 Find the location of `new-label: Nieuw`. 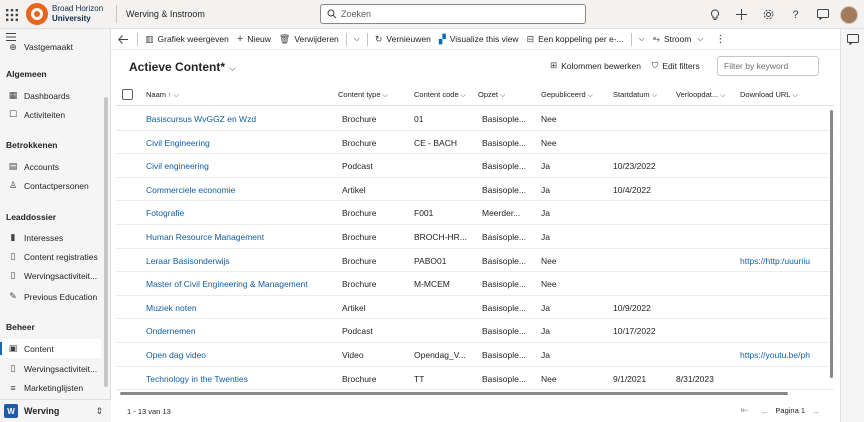

new-label: Nieuw is located at coordinates (259, 39).